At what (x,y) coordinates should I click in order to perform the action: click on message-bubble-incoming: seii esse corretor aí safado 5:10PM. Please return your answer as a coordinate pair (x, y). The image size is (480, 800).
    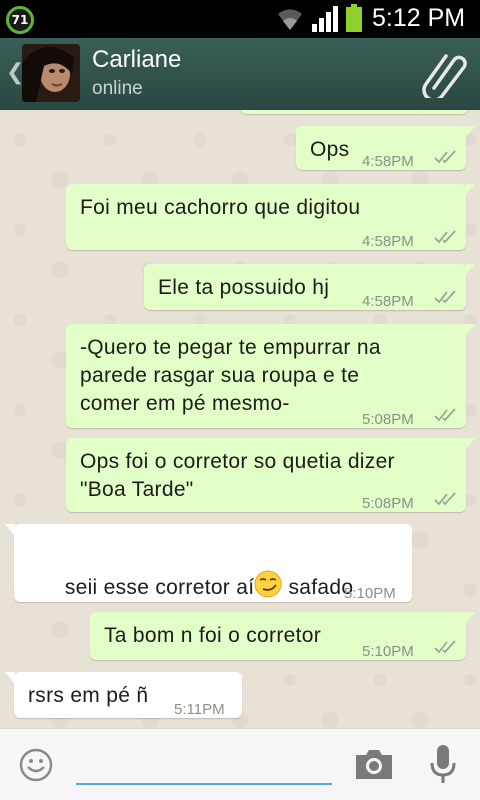
    Looking at the image, I should click on (208, 563).